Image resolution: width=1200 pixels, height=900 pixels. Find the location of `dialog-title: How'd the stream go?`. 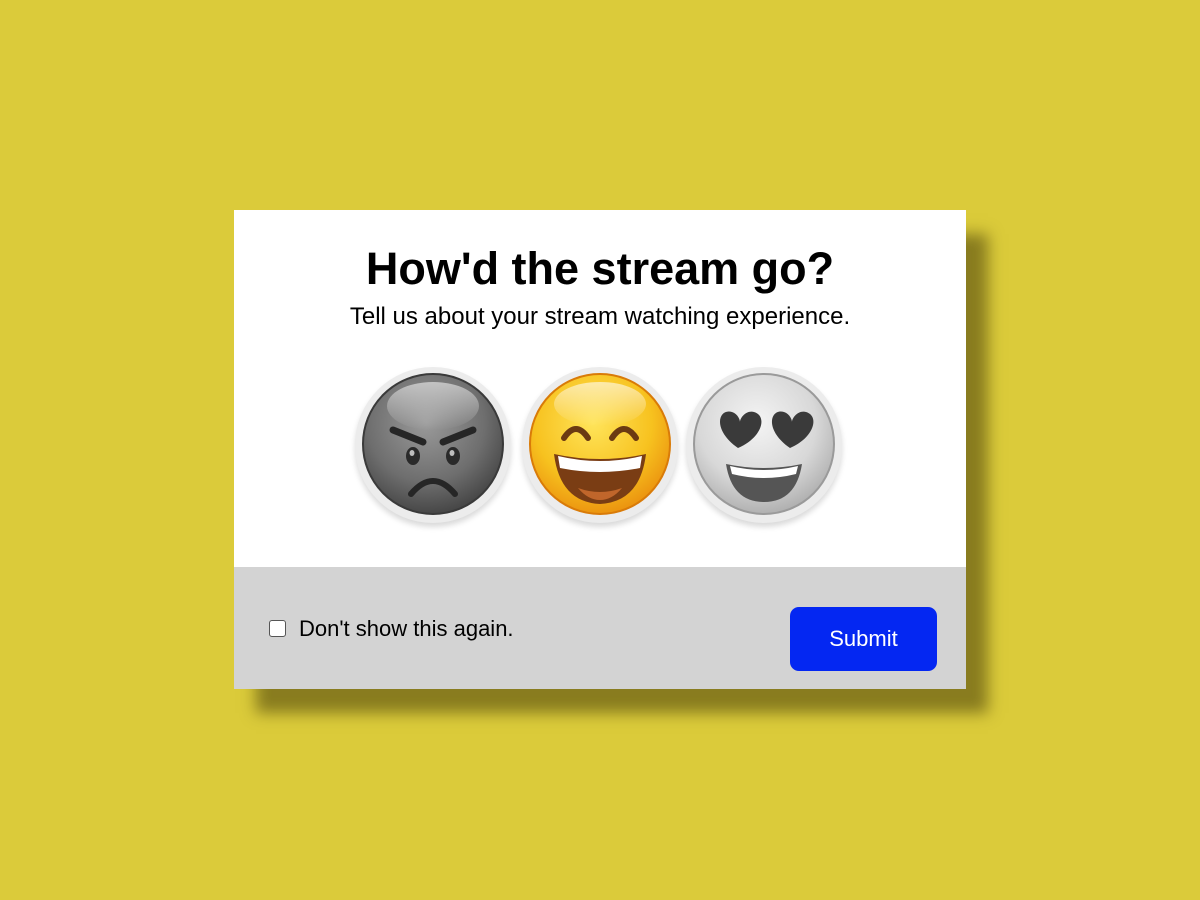

dialog-title: How'd the stream go? is located at coordinates (600, 268).